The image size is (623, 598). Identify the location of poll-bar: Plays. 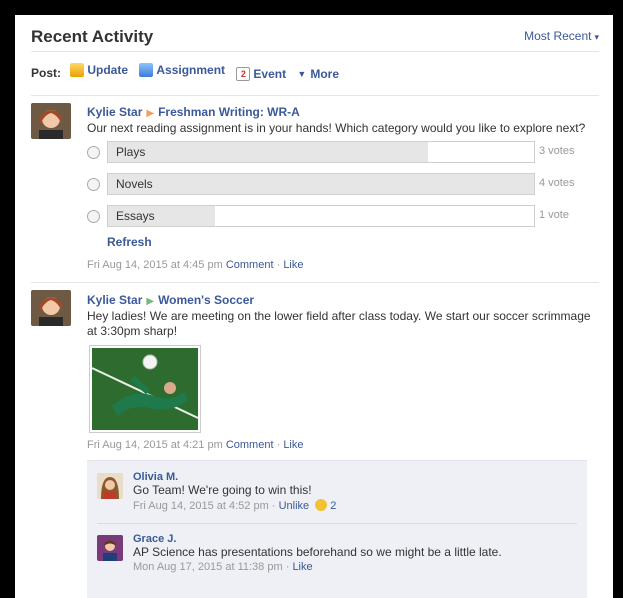
(321, 152).